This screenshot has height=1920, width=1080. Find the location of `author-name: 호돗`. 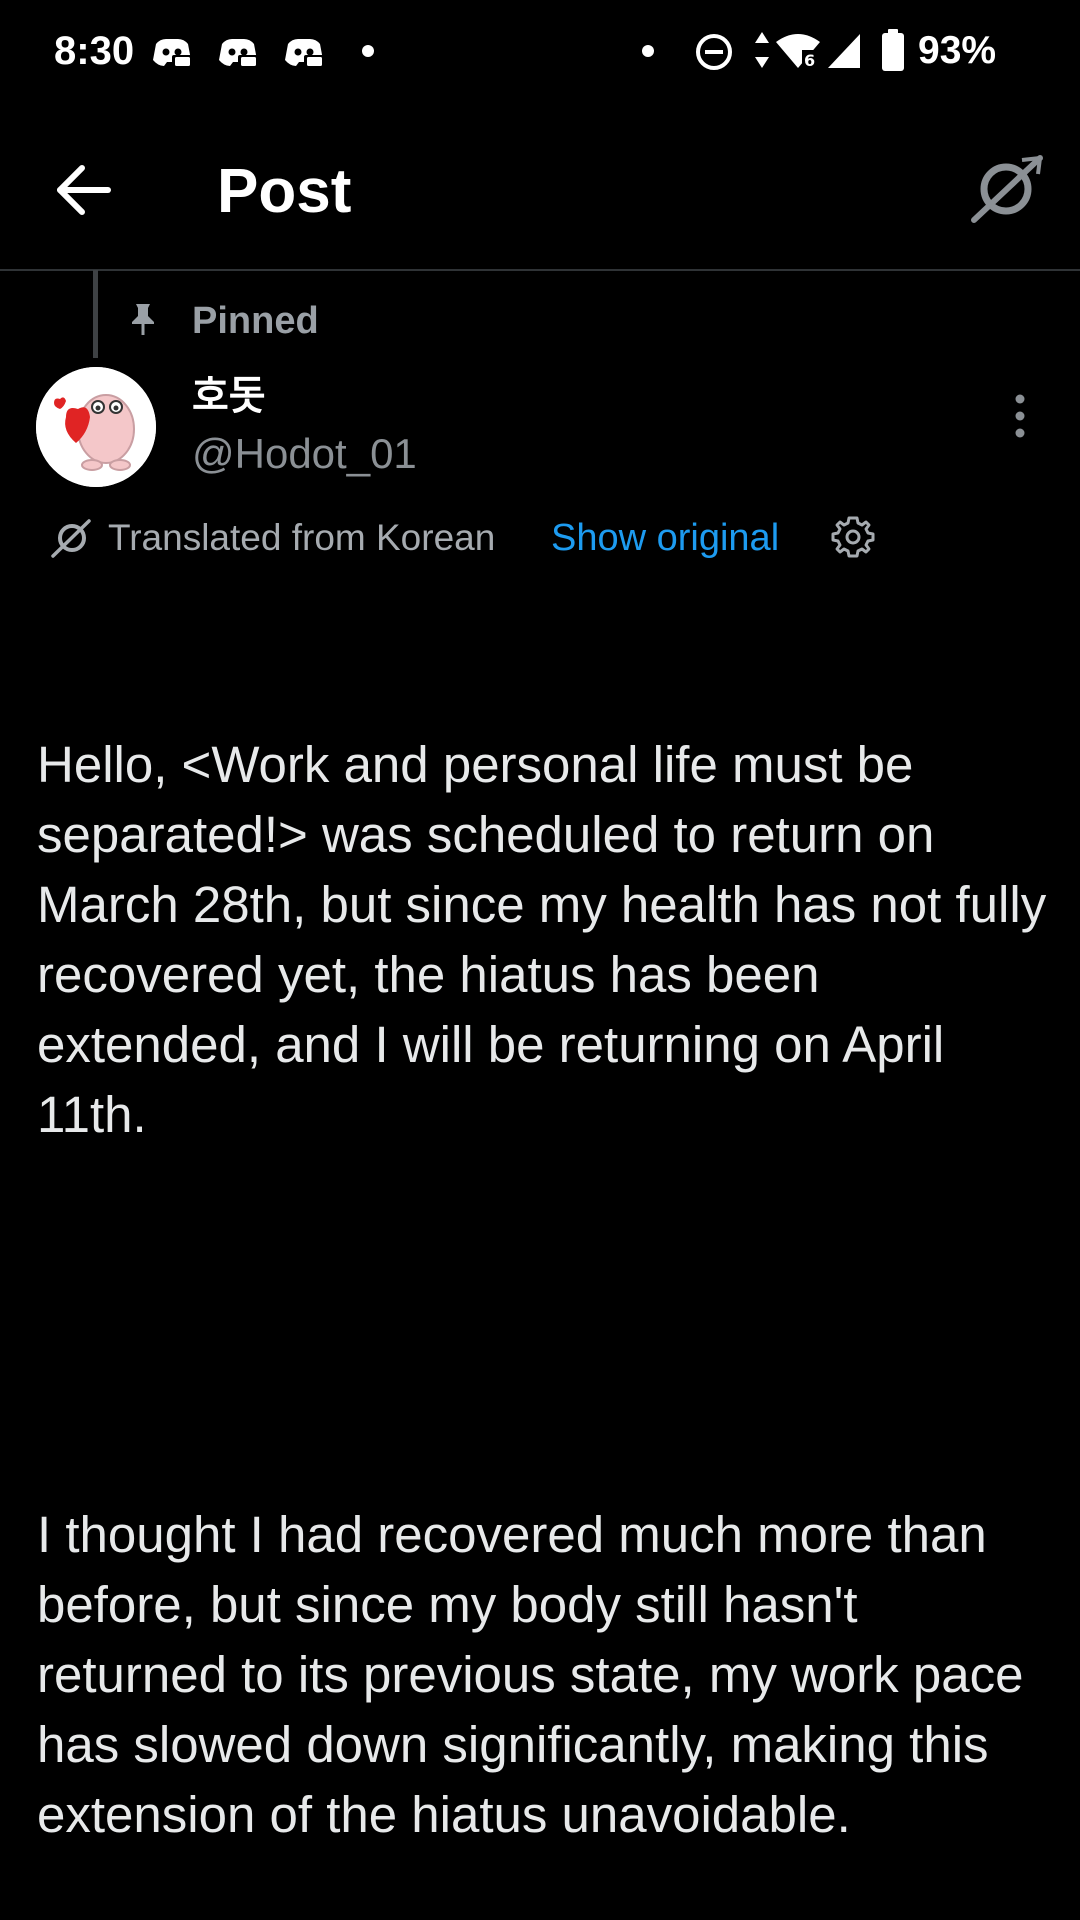

author-name: 호돗 is located at coordinates (229, 396).